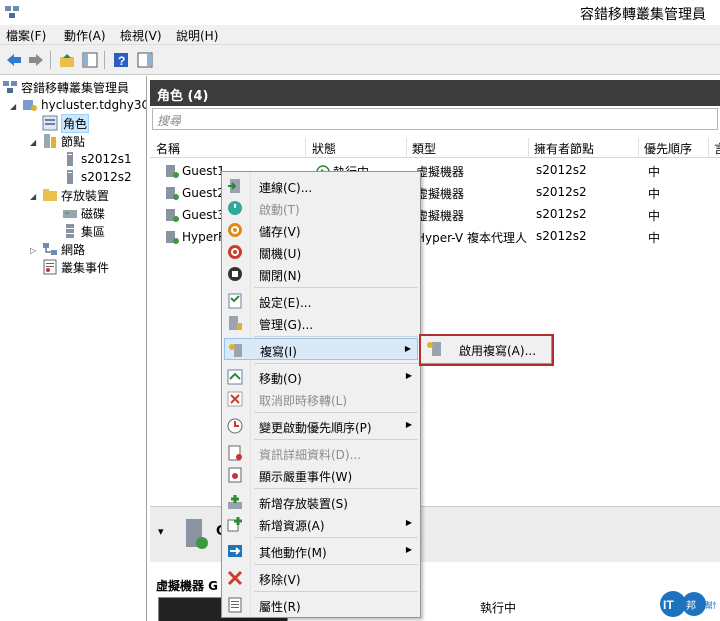  Describe the element at coordinates (67, 60) in the screenshot. I see `up-folder-icon` at that location.